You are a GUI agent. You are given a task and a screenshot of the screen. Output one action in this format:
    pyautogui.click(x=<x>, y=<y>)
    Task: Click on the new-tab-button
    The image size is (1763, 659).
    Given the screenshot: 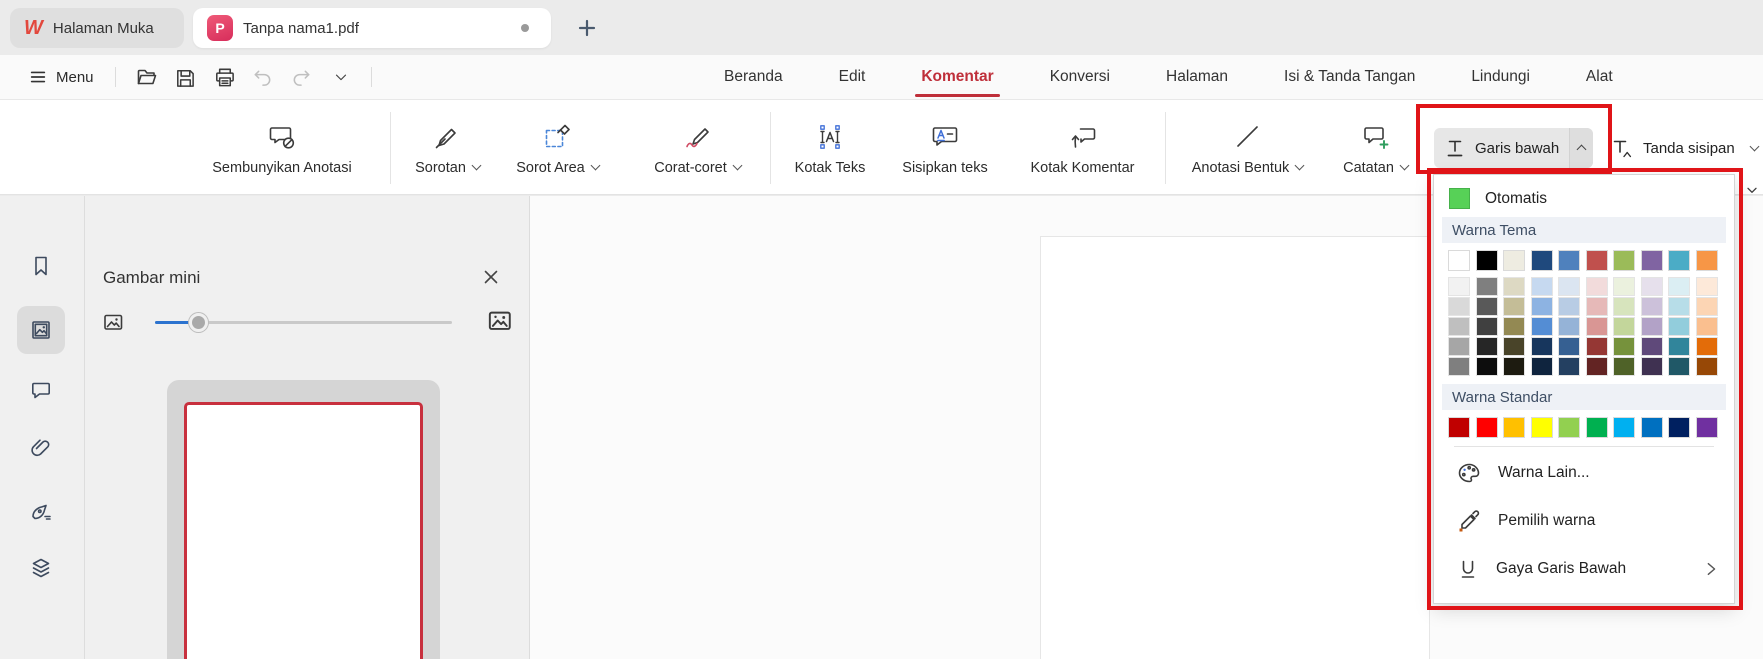 What is the action you would take?
    pyautogui.click(x=587, y=28)
    